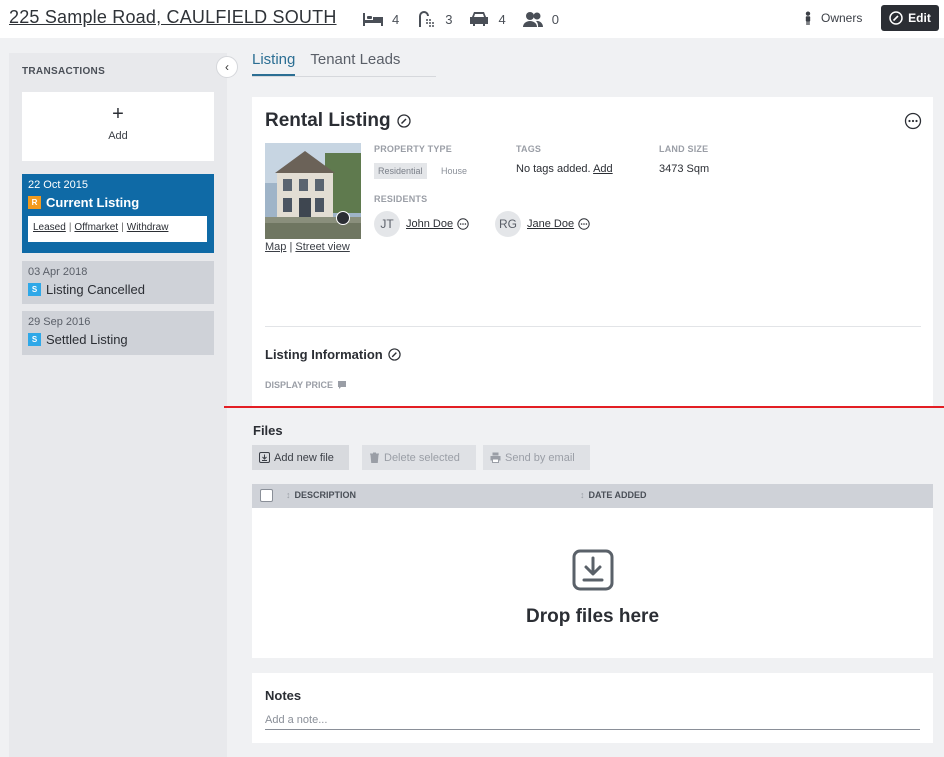 The image size is (944, 757). Describe the element at coordinates (34, 289) in the screenshot. I see `sale-badge: S` at that location.